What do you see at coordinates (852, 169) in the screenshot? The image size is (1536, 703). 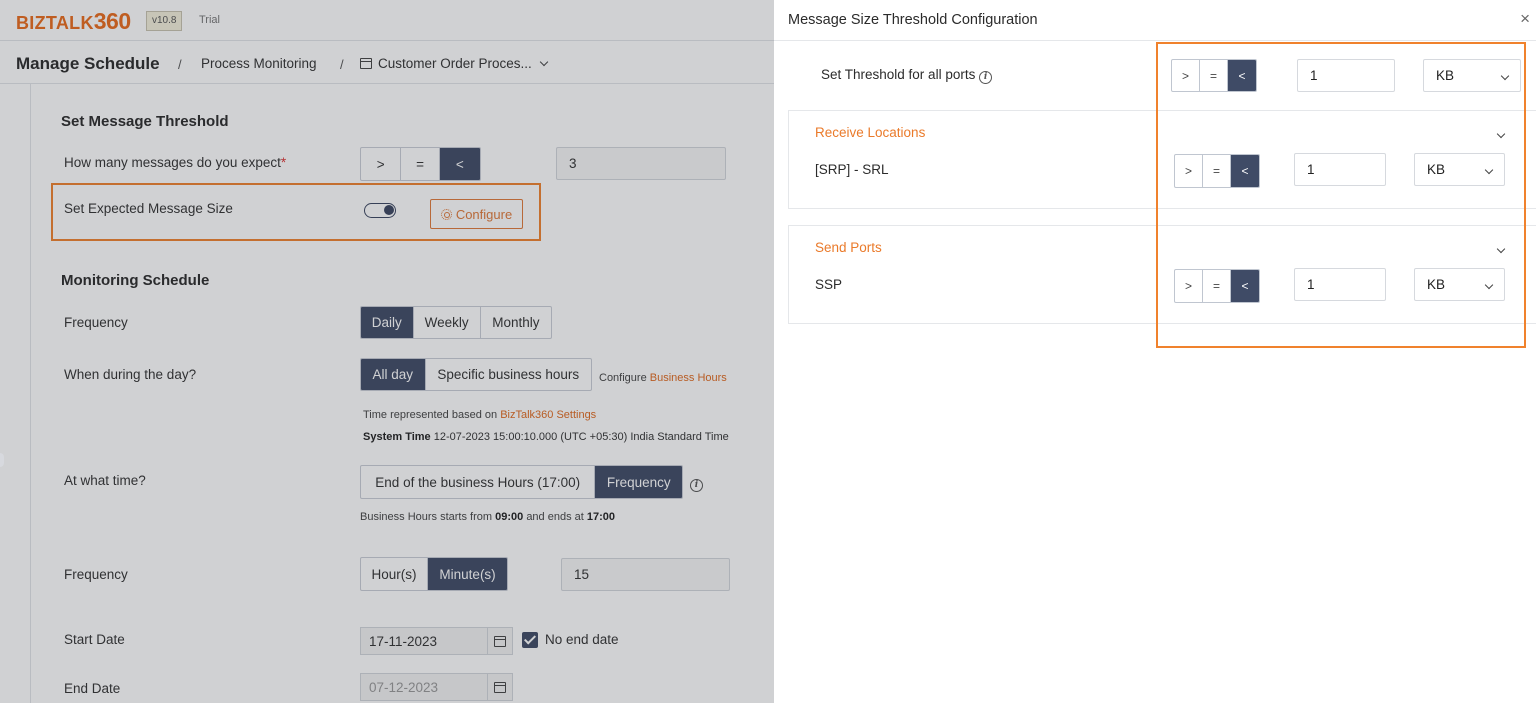 I see `receive-item-label: [SRP] - SRL` at bounding box center [852, 169].